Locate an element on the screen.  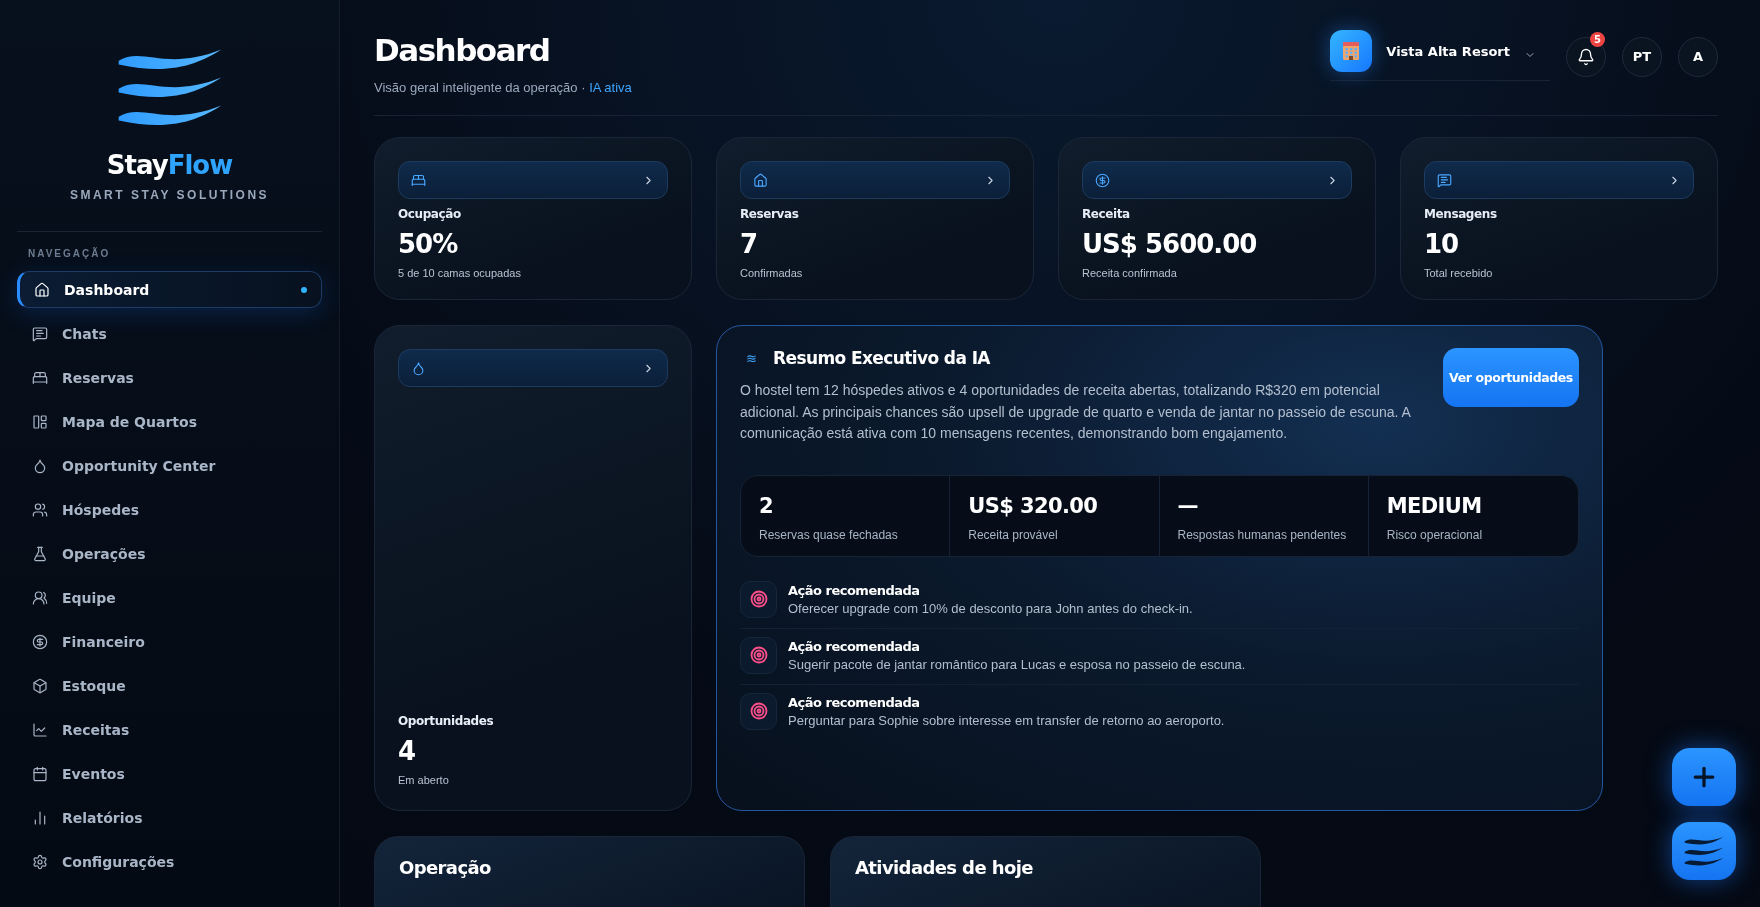
stat-note: Receita confirmada is located at coordinates (1130, 273).